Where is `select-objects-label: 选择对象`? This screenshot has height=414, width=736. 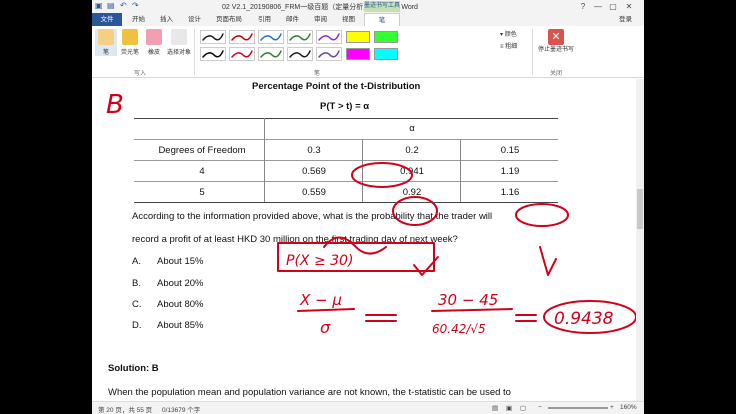
select-objects-label: 选择对象 is located at coordinates (178, 53).